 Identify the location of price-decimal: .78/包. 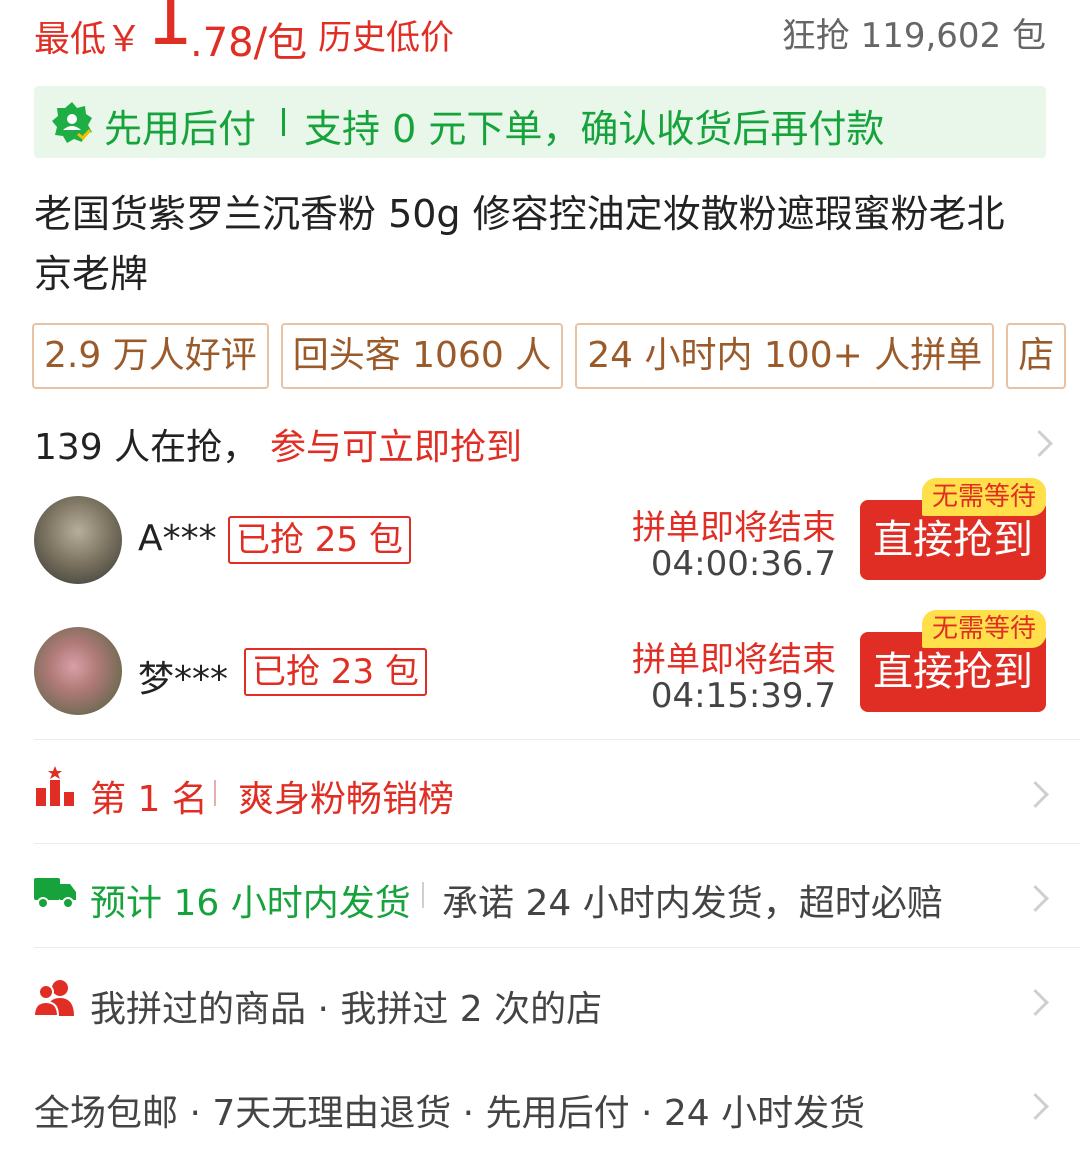
(249, 43).